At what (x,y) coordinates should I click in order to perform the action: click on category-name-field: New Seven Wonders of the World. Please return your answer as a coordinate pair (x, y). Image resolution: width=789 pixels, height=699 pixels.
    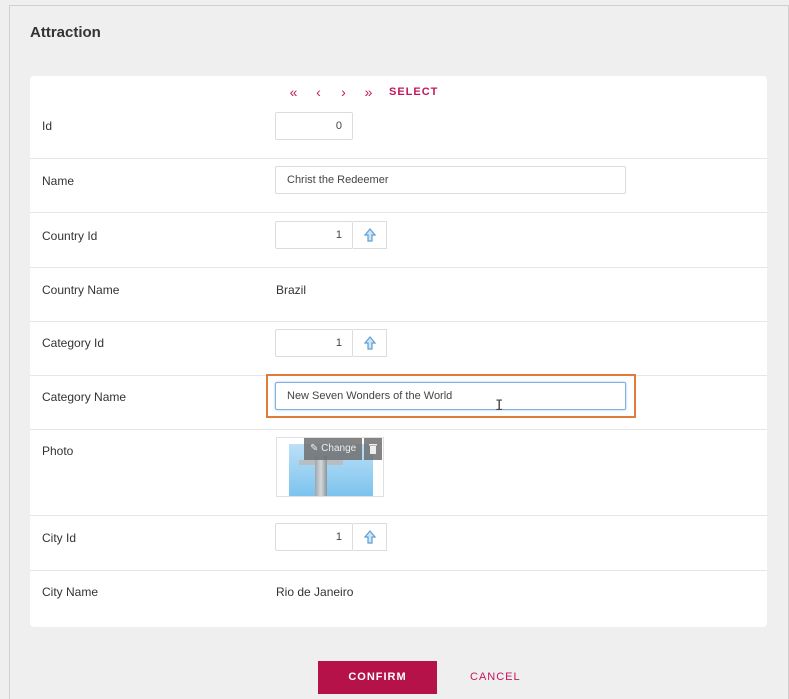
    Looking at the image, I should click on (450, 396).